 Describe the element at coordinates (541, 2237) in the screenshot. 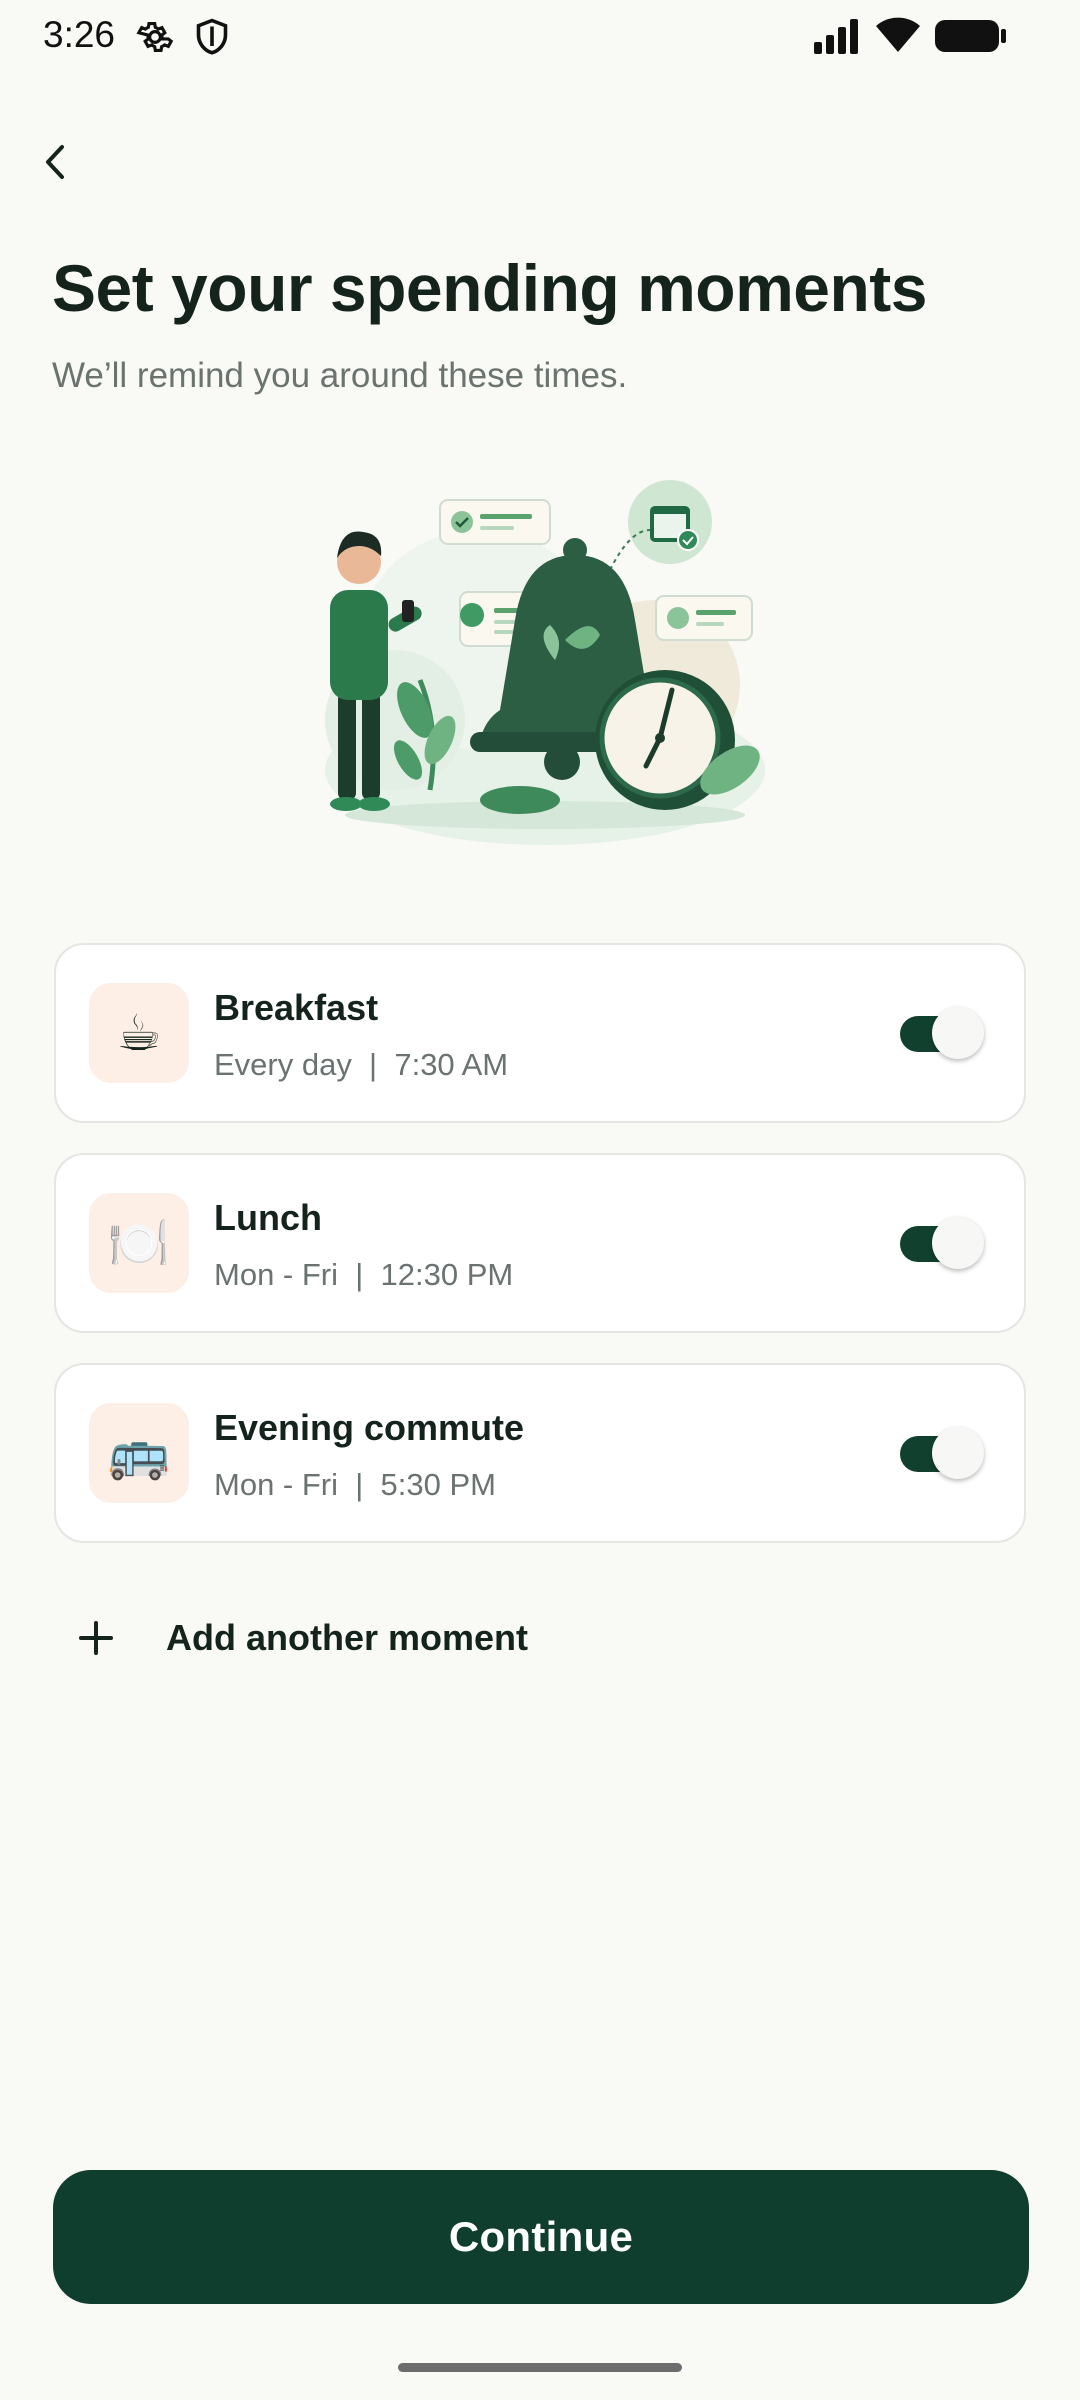

I see `continue-button: Continue` at that location.